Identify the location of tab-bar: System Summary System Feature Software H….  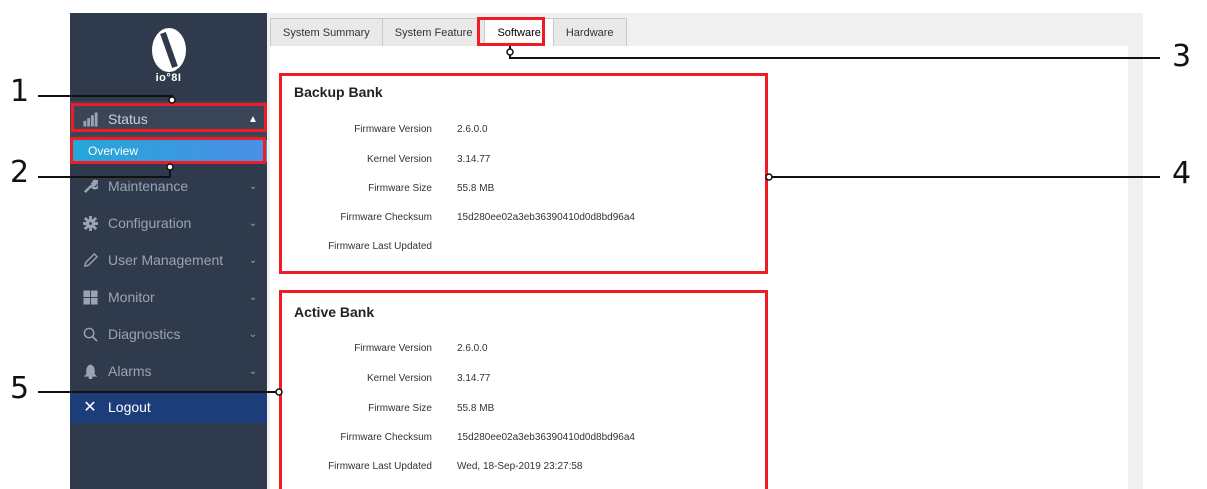
(448, 32).